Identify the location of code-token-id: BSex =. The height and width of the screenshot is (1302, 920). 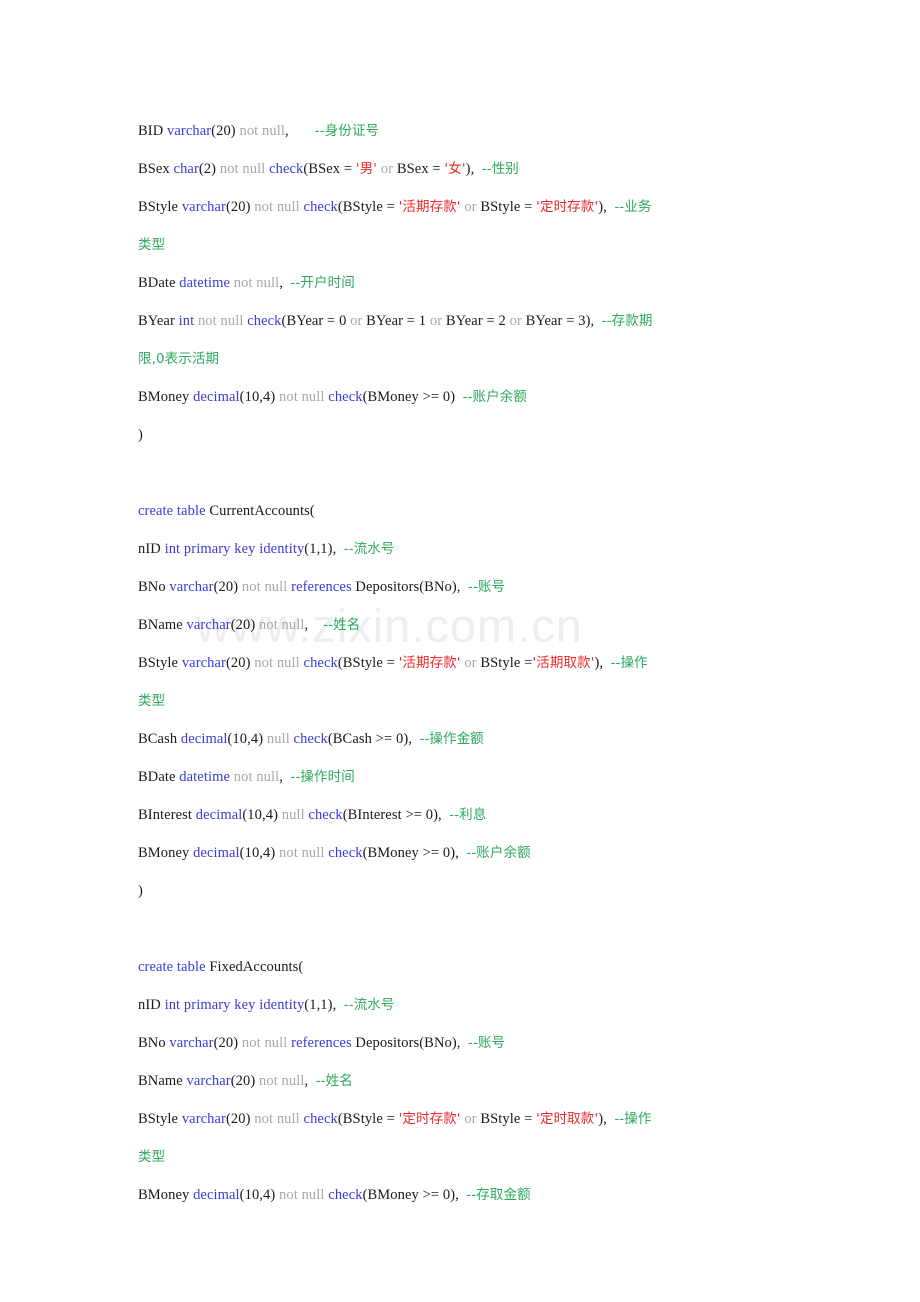
(420, 169).